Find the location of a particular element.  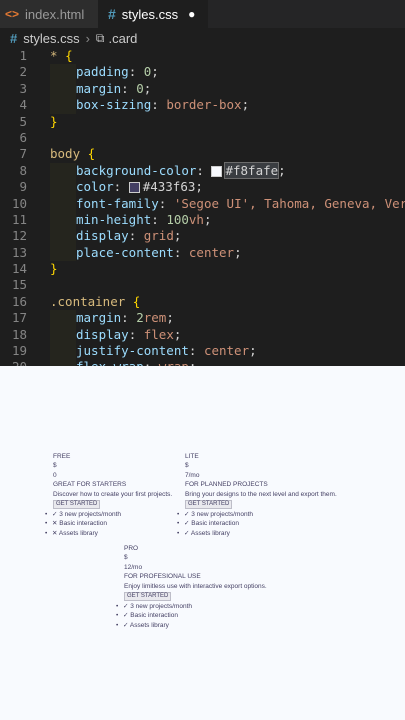

html-file-icon: <> is located at coordinates (12, 14).